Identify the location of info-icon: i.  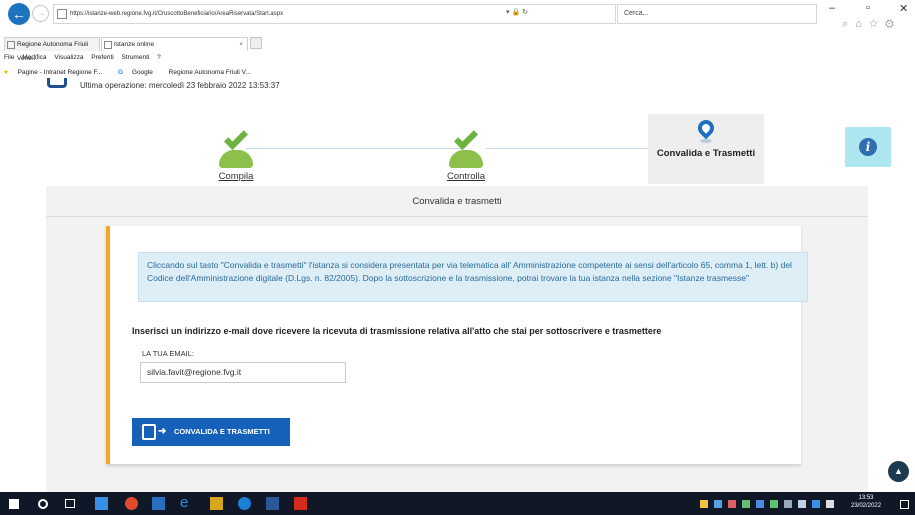
(868, 147).